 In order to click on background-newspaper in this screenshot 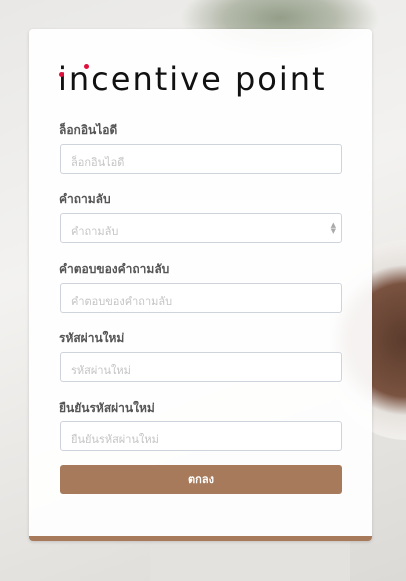, I will do `click(250, 561)`.